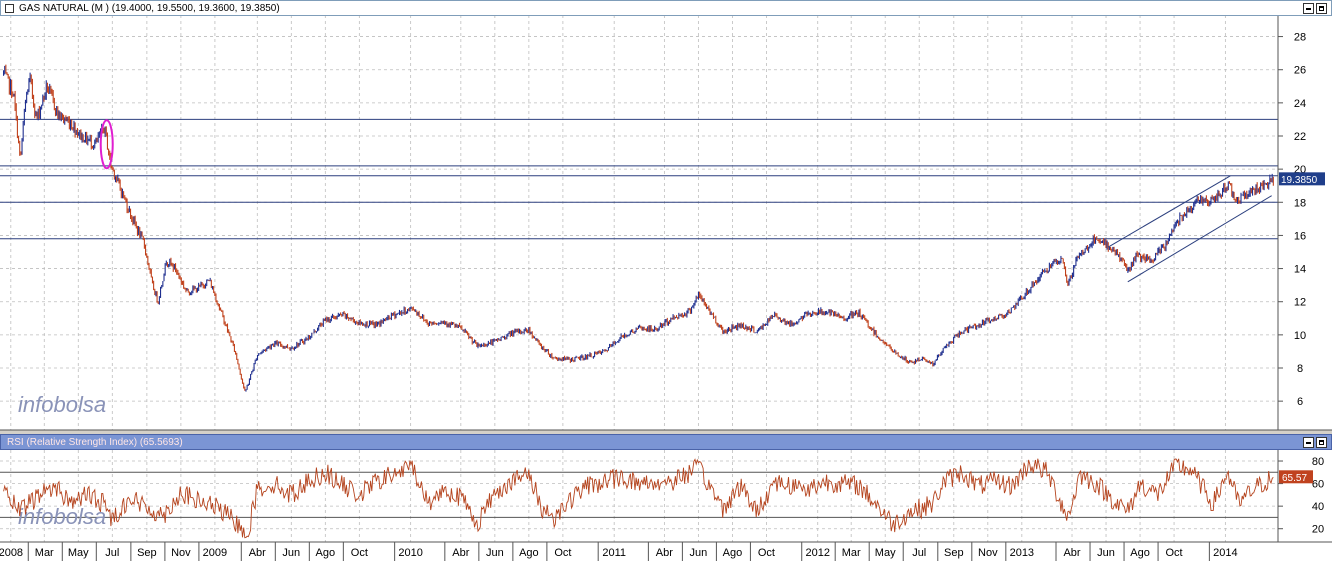 The image size is (1332, 561). Describe the element at coordinates (1300, 270) in the screenshot. I see `price-y-tick-label: 14` at that location.